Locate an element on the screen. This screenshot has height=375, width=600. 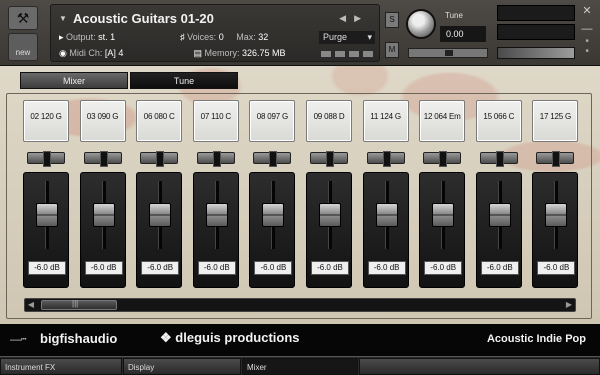
output-arrow-icon: ▸ is located at coordinates (61, 37).